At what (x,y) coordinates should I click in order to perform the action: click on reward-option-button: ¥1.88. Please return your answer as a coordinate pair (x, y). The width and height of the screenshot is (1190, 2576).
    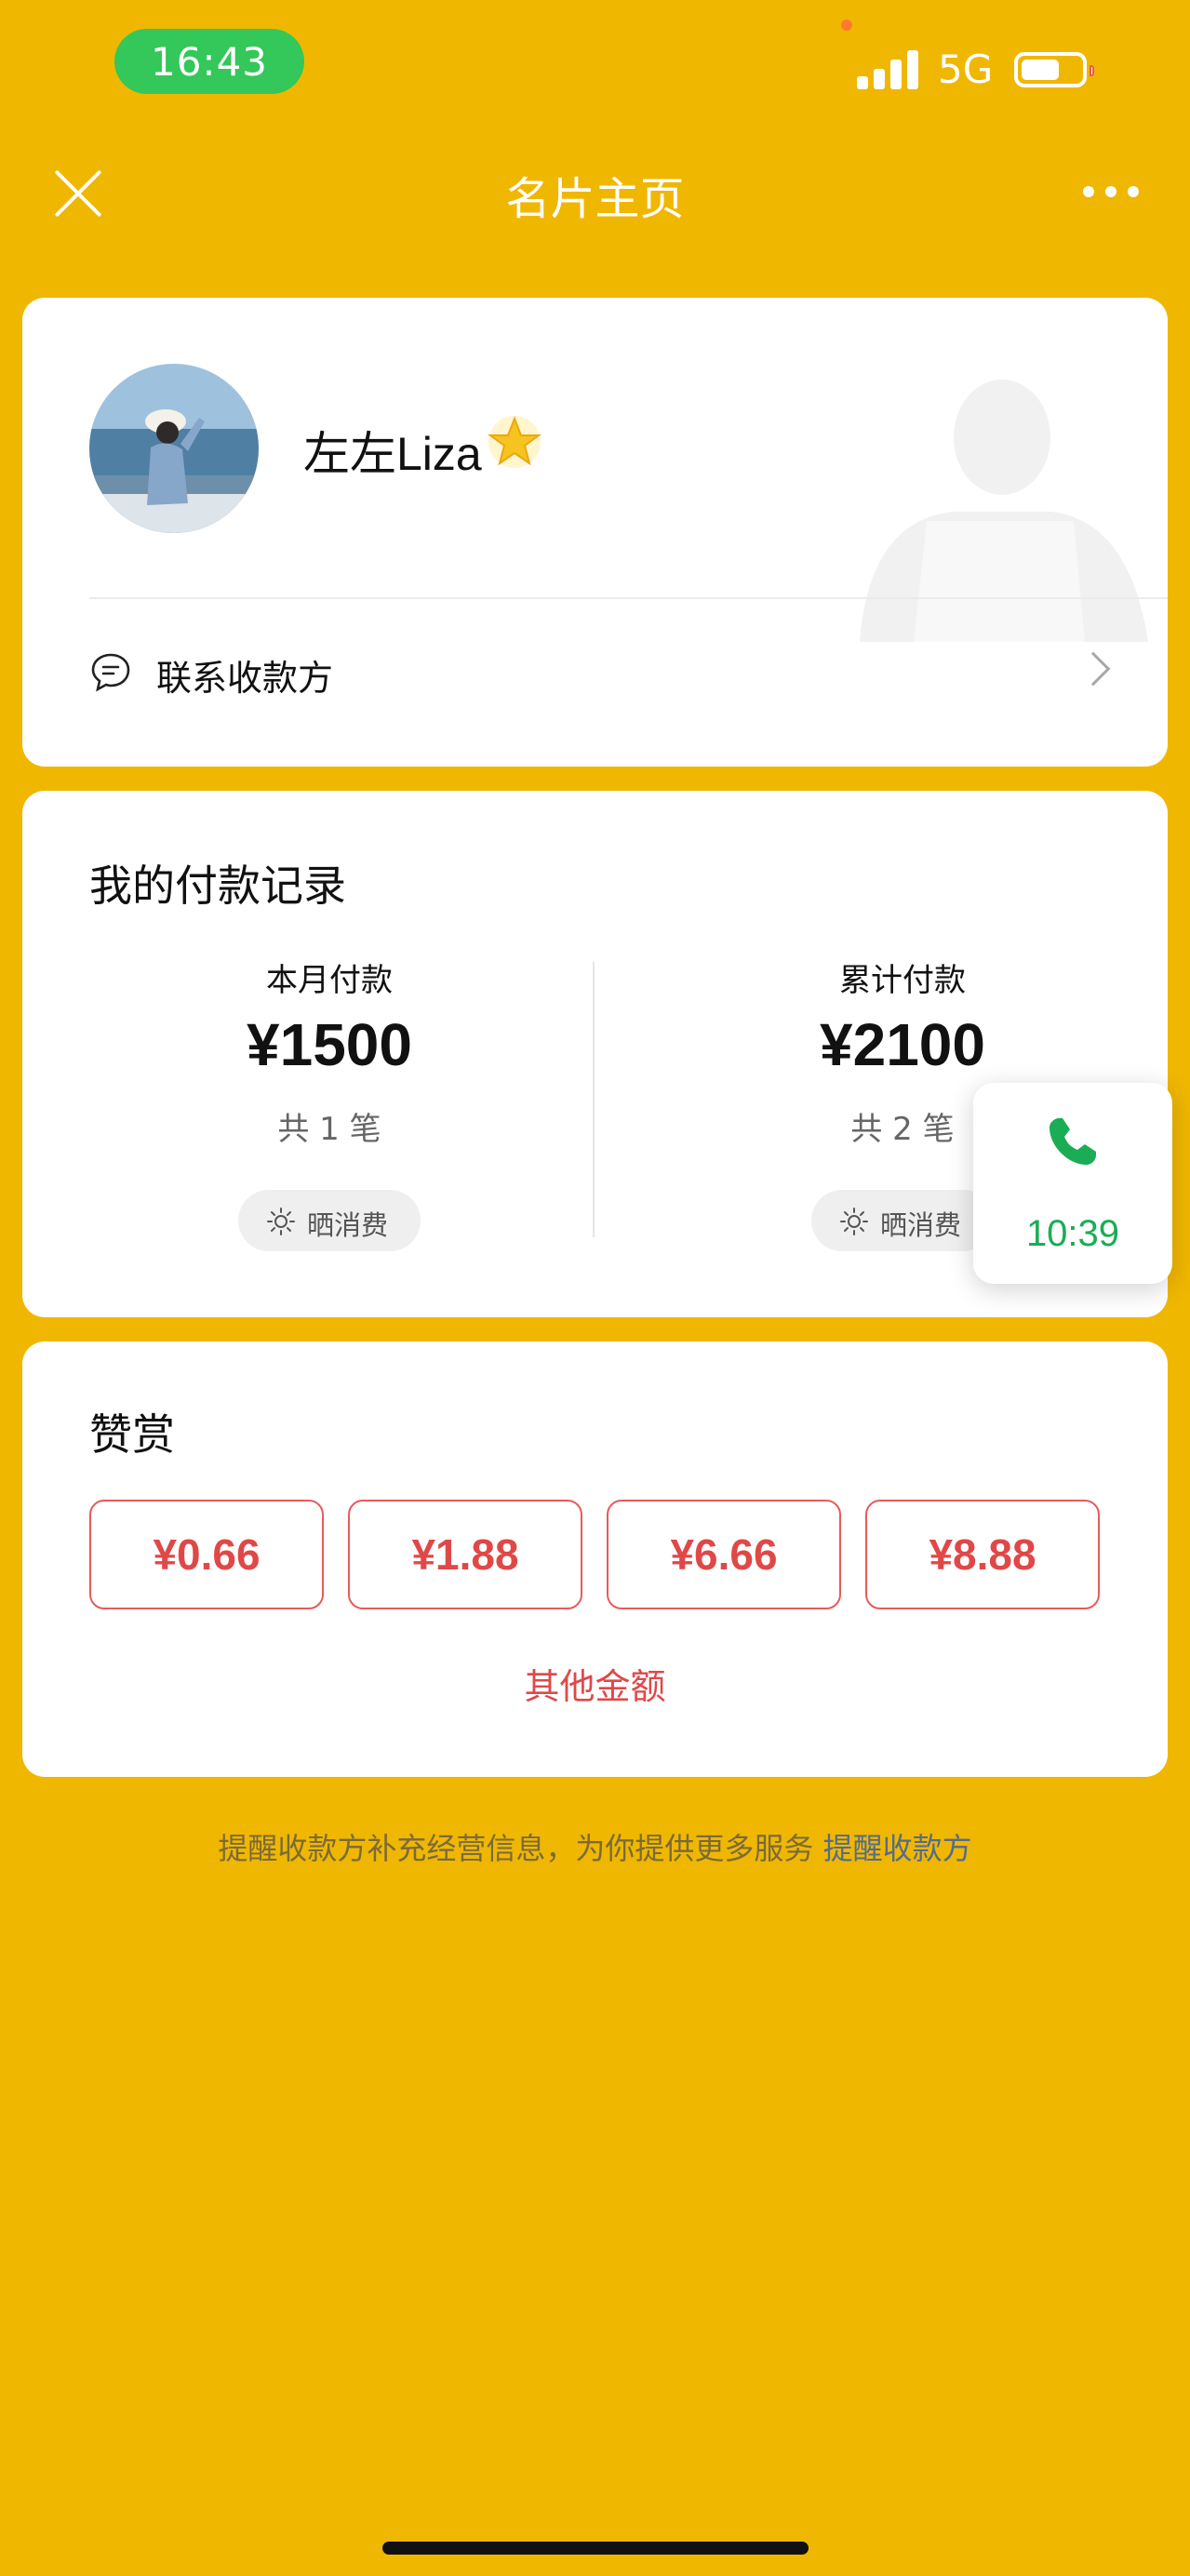
    Looking at the image, I should click on (465, 1554).